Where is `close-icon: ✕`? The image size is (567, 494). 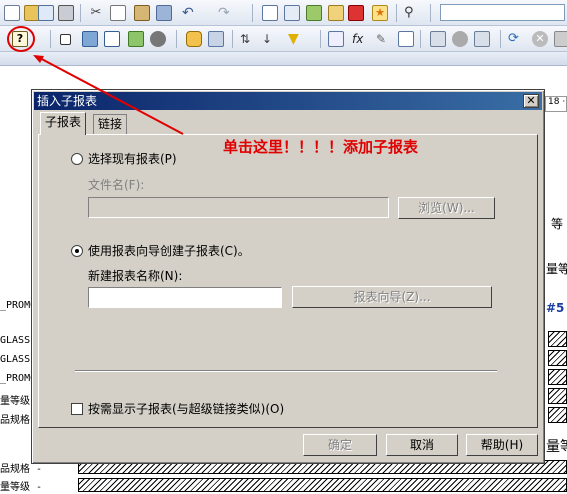
close-icon: ✕ is located at coordinates (531, 101).